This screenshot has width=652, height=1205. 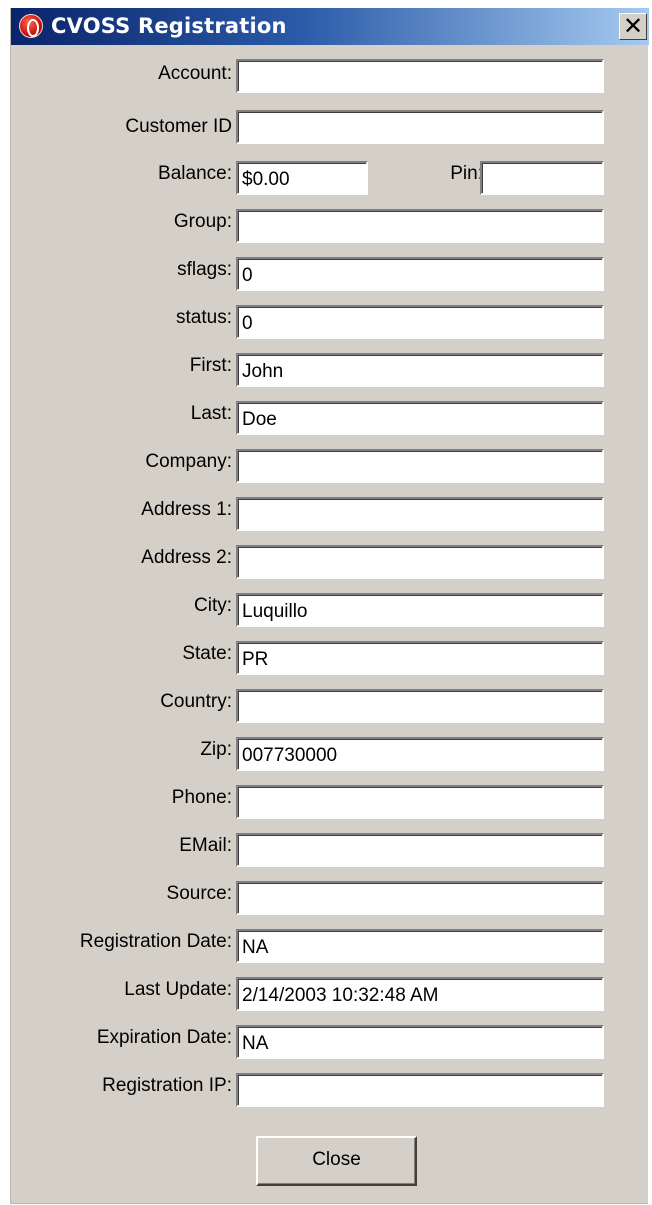 I want to click on address2-label: Address 2:, so click(x=186, y=557).